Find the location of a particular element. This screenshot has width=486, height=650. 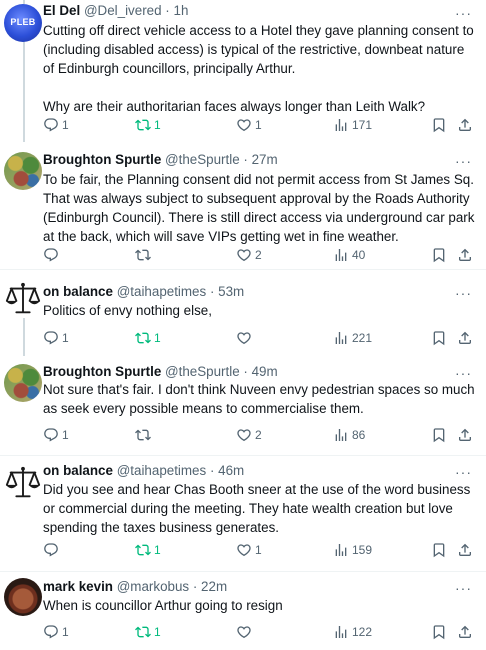

author-name: El Del is located at coordinates (61, 10).